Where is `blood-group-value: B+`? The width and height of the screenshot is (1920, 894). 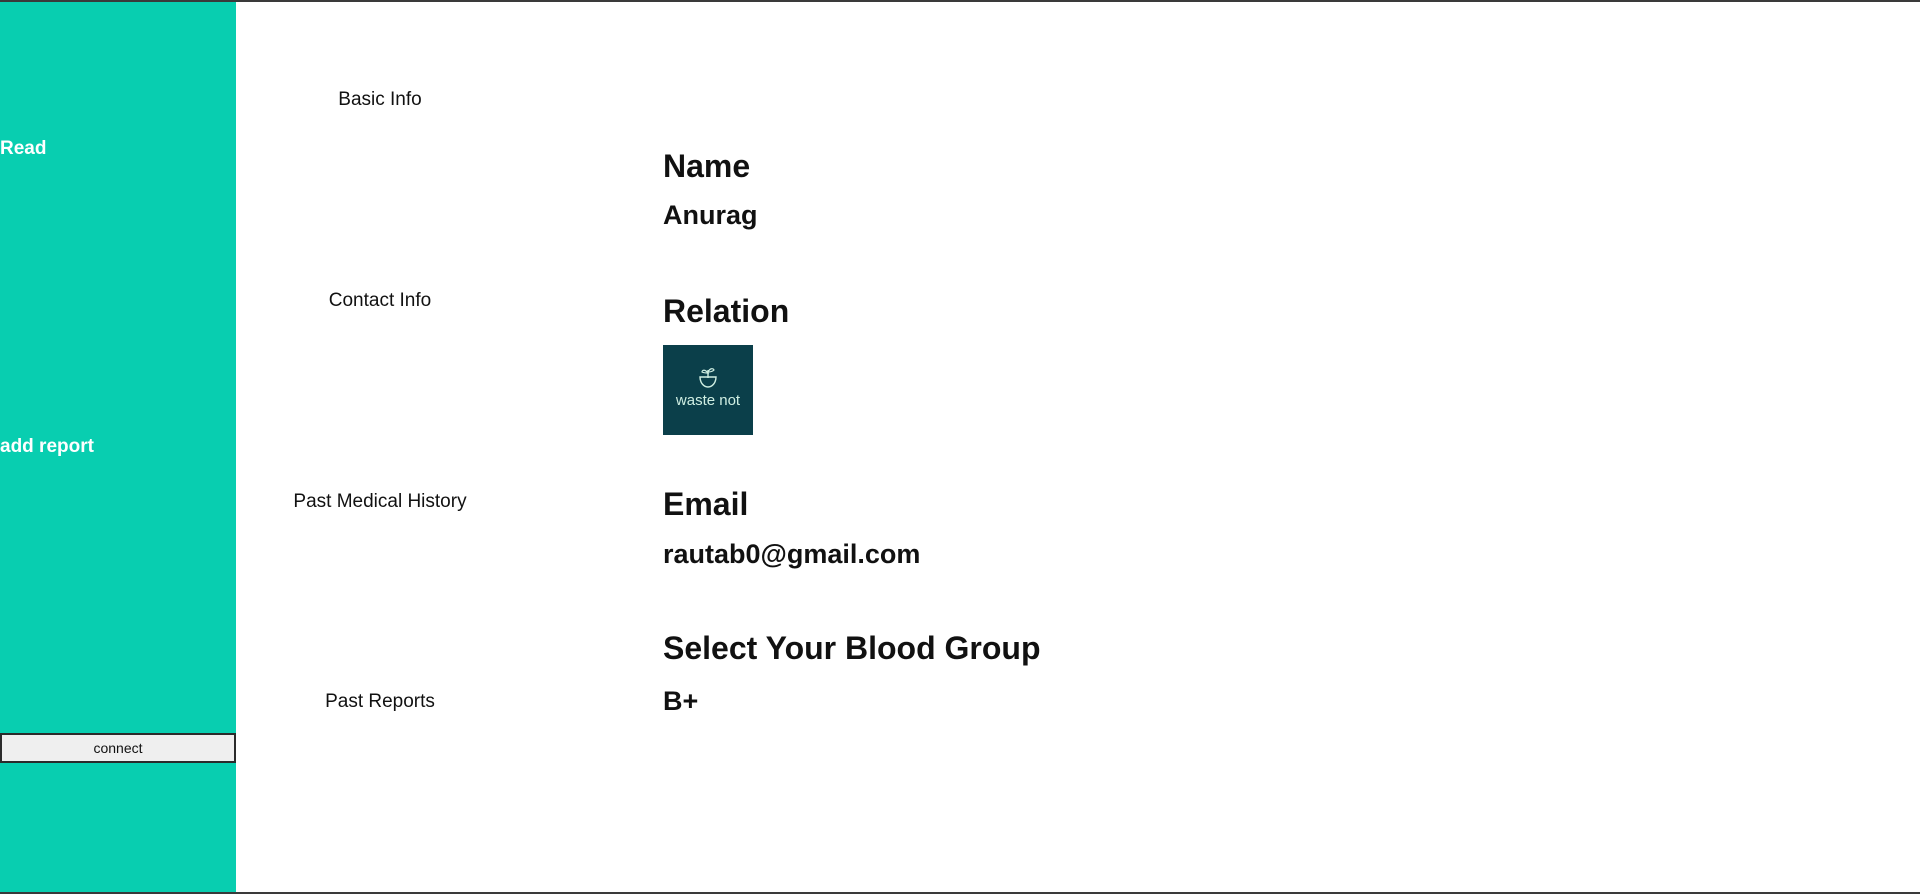 blood-group-value: B+ is located at coordinates (680, 701).